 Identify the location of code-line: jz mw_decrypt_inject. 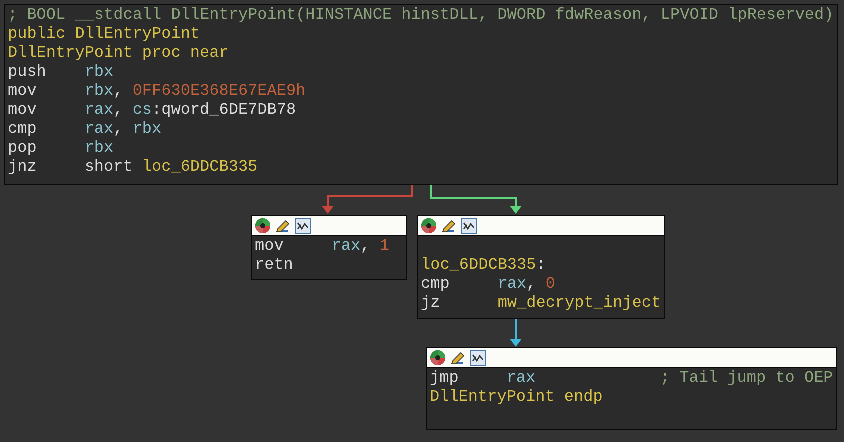
(541, 303).